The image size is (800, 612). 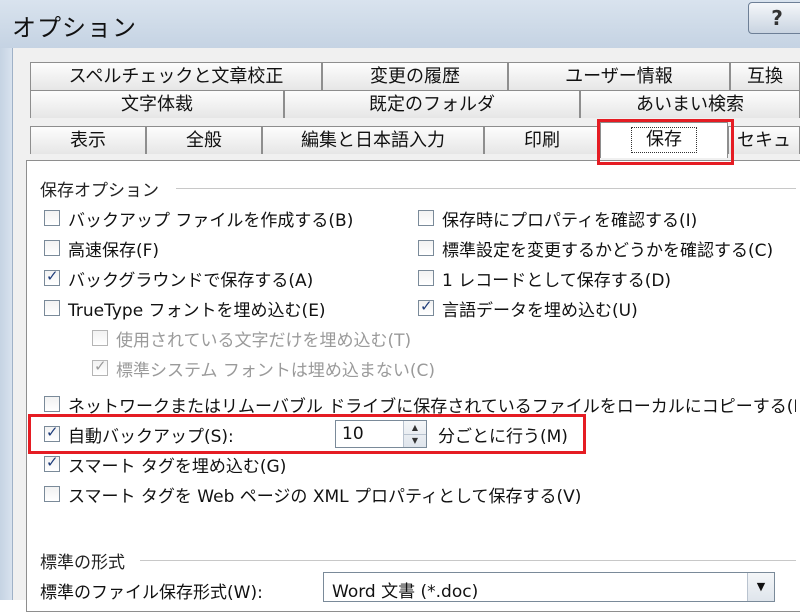 I want to click on tab-spellcheck: スペルチェックと文章校正, so click(x=176, y=76).